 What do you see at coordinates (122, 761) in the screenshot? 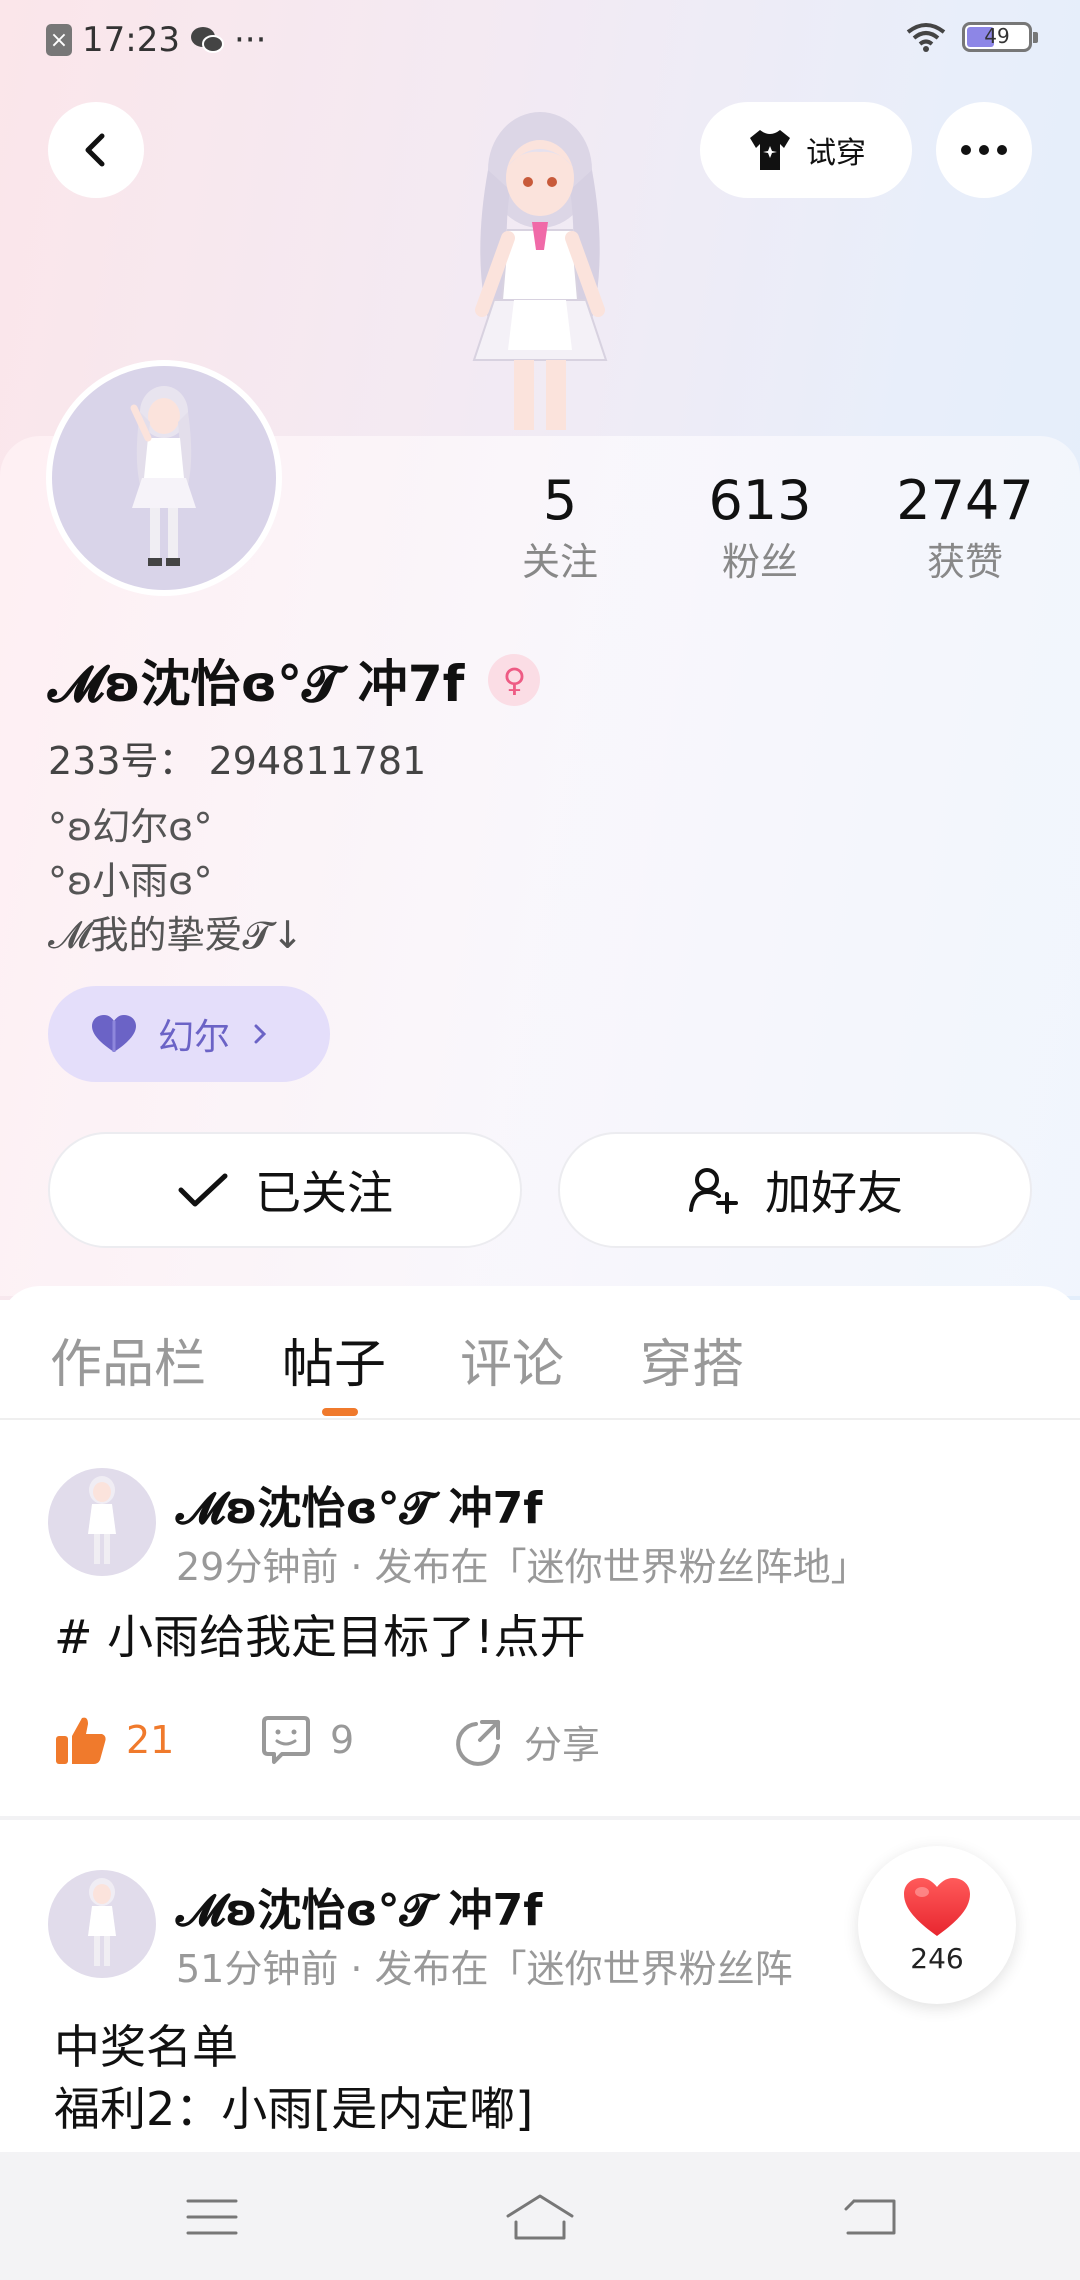
I see `user-id-label: 233号：` at bounding box center [122, 761].